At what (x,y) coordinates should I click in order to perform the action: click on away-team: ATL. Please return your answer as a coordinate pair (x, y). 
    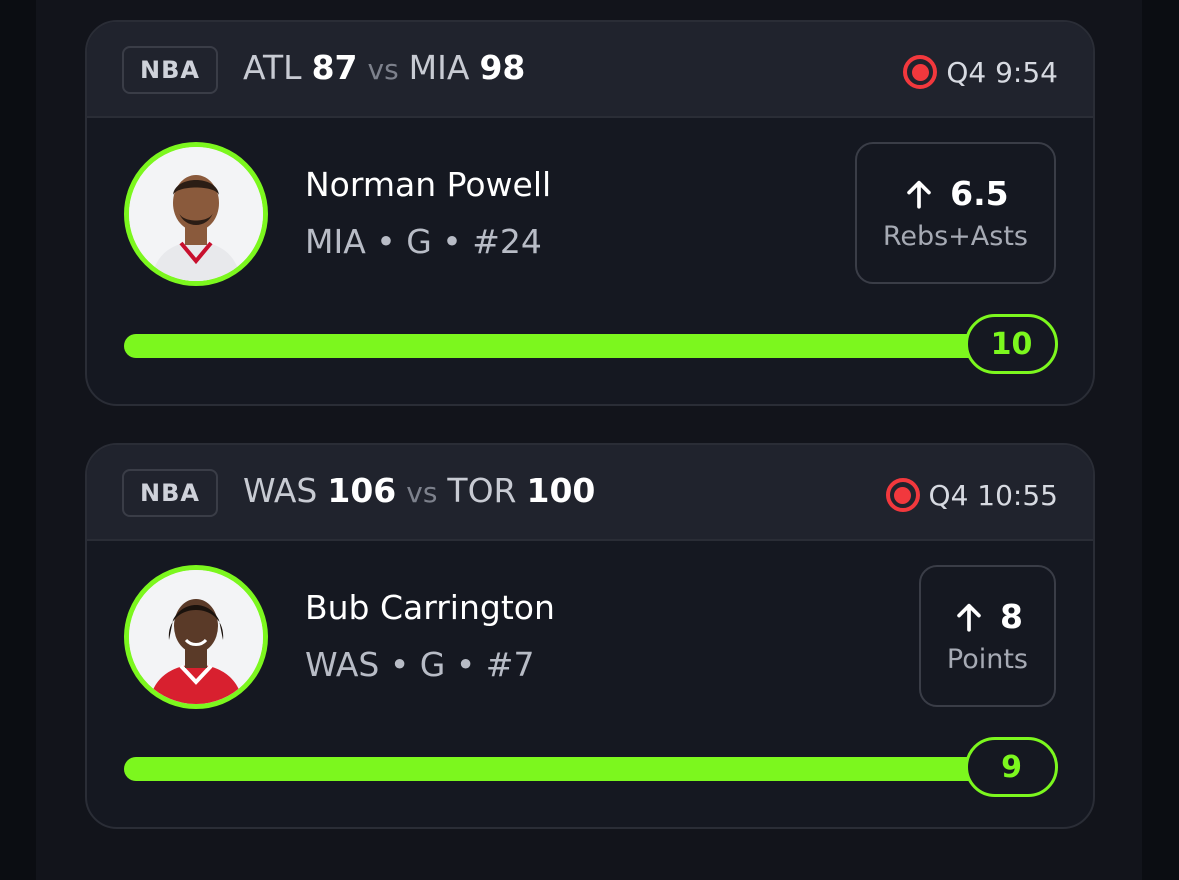
    Looking at the image, I should click on (272, 67).